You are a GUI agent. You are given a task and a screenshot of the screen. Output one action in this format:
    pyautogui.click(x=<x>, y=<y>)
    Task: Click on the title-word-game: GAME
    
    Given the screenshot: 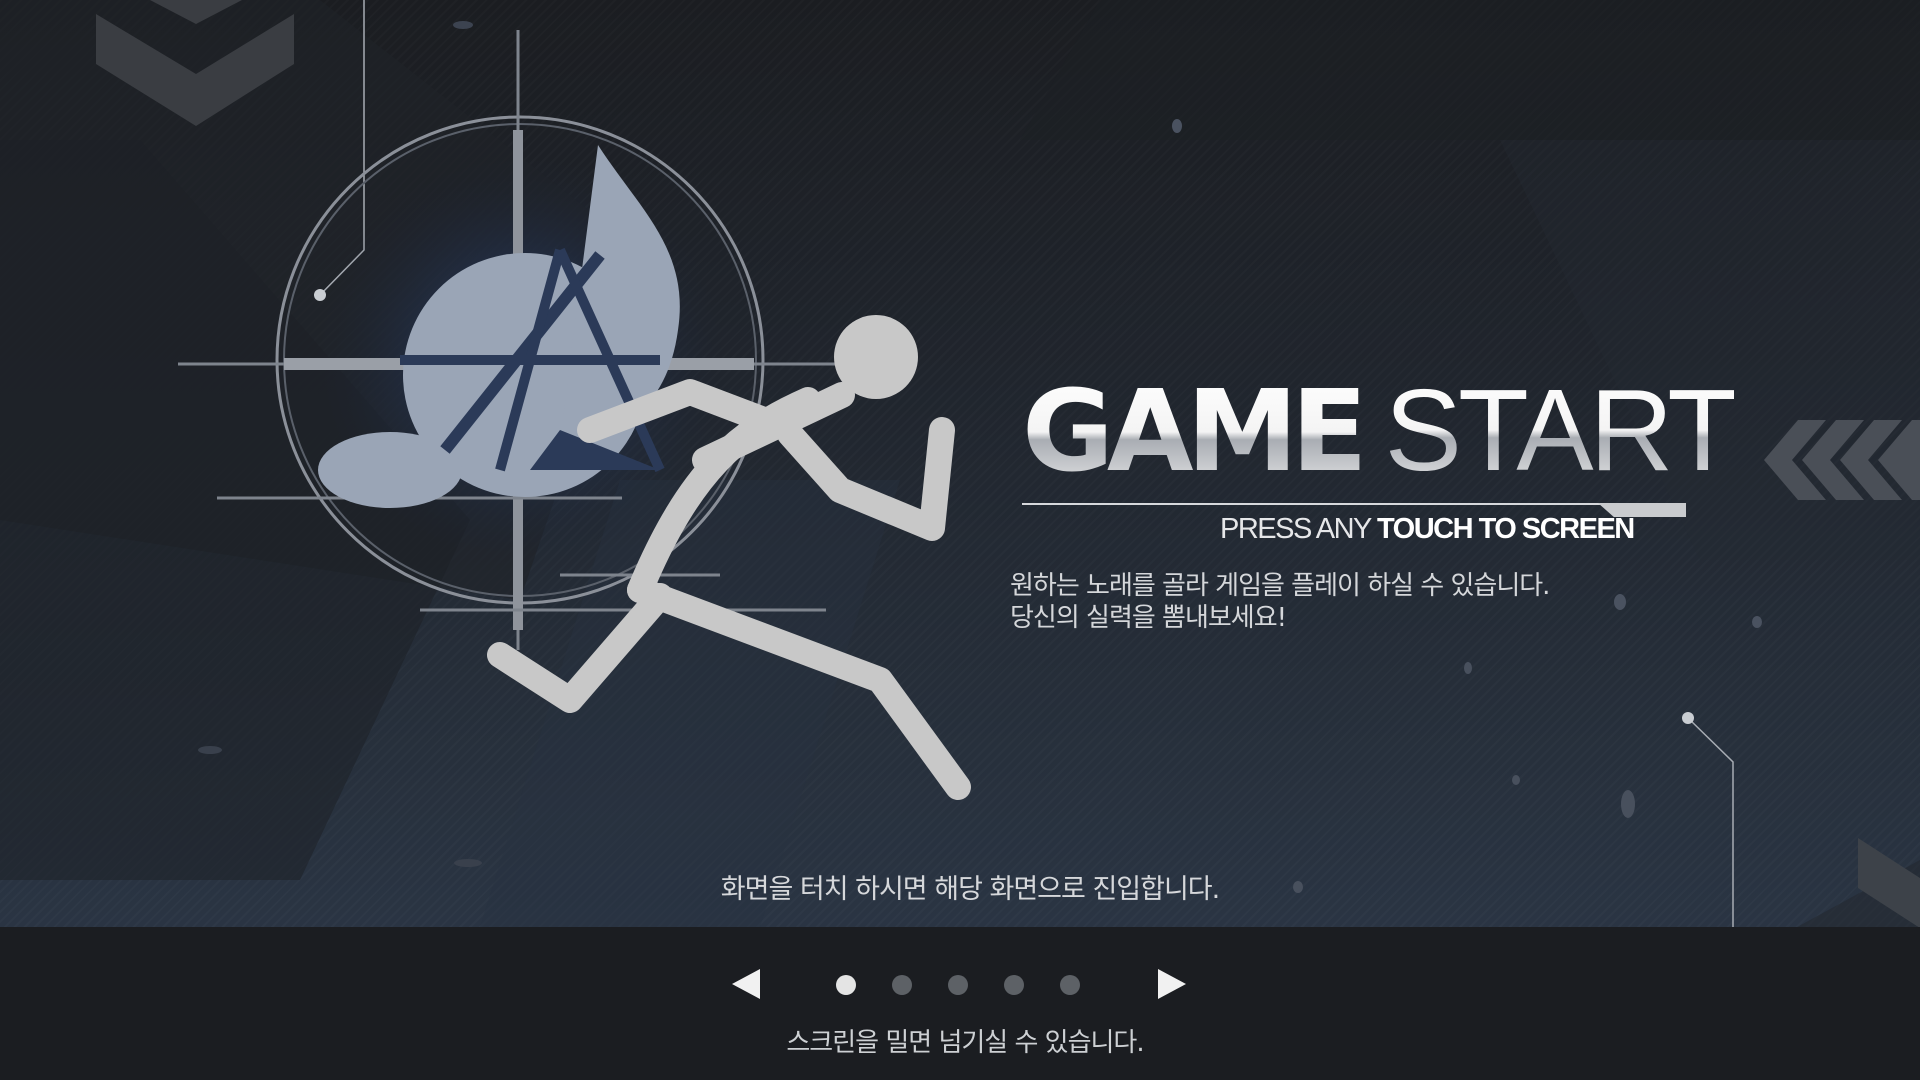 What is the action you would take?
    pyautogui.click(x=1195, y=432)
    